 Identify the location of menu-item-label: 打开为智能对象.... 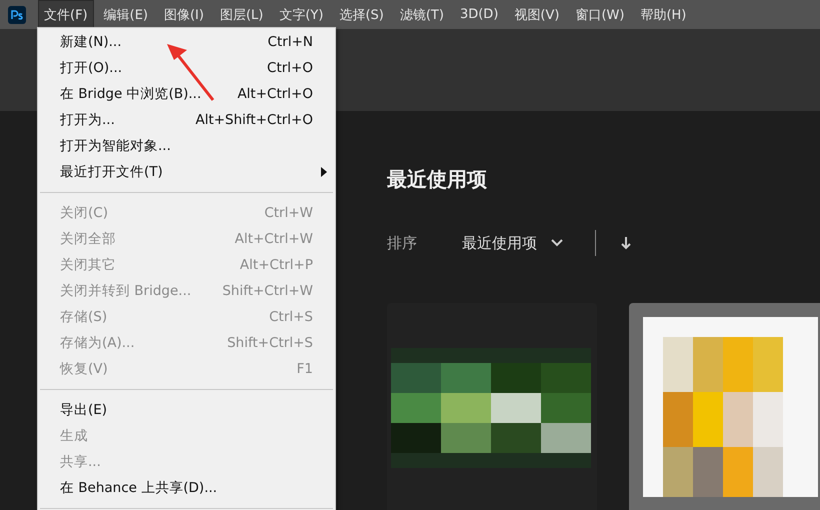
(115, 146).